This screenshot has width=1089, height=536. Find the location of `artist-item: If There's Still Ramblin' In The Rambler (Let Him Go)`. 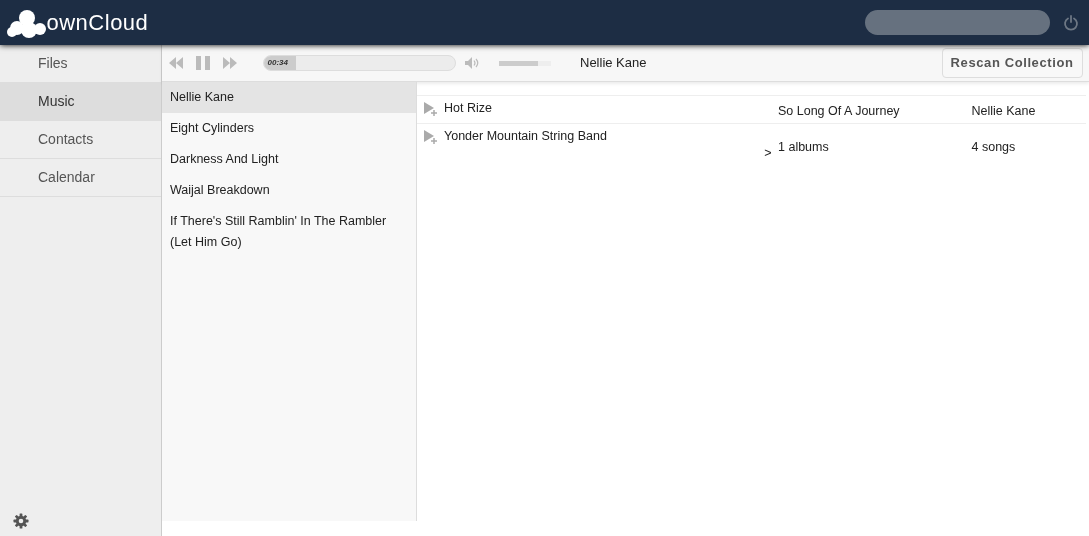

artist-item: If There's Still Ramblin' In The Rambler (Let Him Go) is located at coordinates (289, 232).